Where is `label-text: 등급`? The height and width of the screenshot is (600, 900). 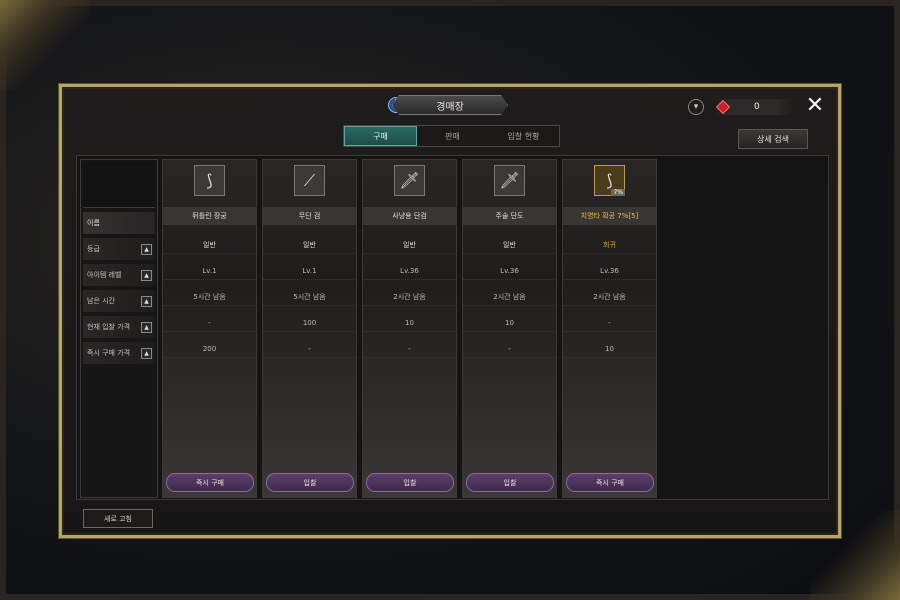 label-text: 등급 is located at coordinates (93, 249).